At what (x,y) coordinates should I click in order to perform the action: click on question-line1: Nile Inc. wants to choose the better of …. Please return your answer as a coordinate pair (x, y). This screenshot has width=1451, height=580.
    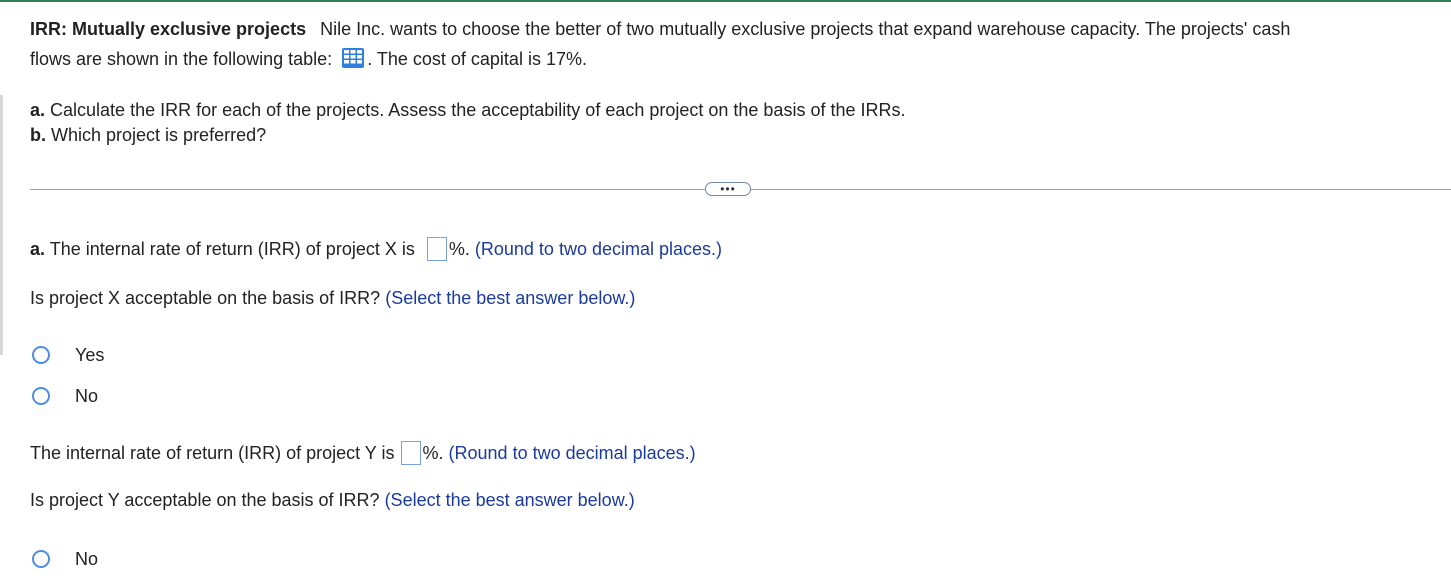
    Looking at the image, I should click on (805, 29).